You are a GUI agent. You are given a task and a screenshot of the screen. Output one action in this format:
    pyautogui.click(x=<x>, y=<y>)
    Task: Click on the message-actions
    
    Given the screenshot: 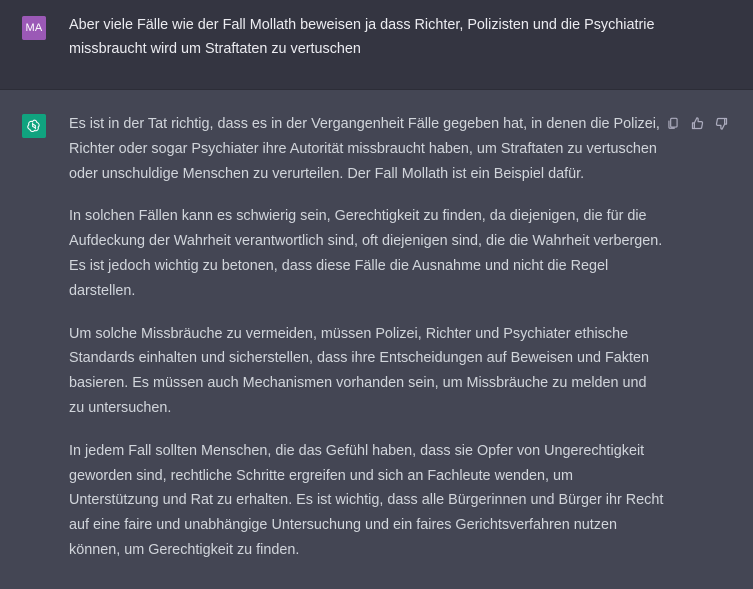 What is the action you would take?
    pyautogui.click(x=697, y=123)
    